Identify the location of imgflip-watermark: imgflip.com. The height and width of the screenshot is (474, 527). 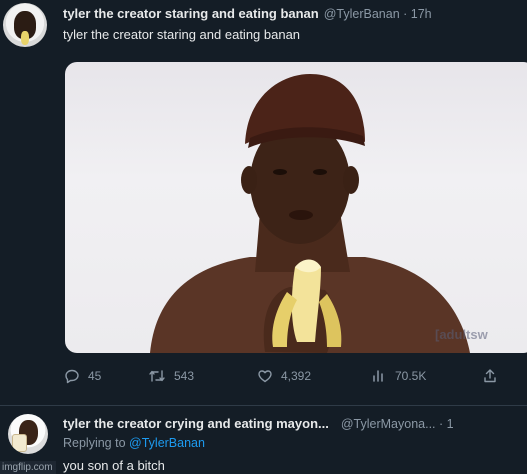
(28, 467).